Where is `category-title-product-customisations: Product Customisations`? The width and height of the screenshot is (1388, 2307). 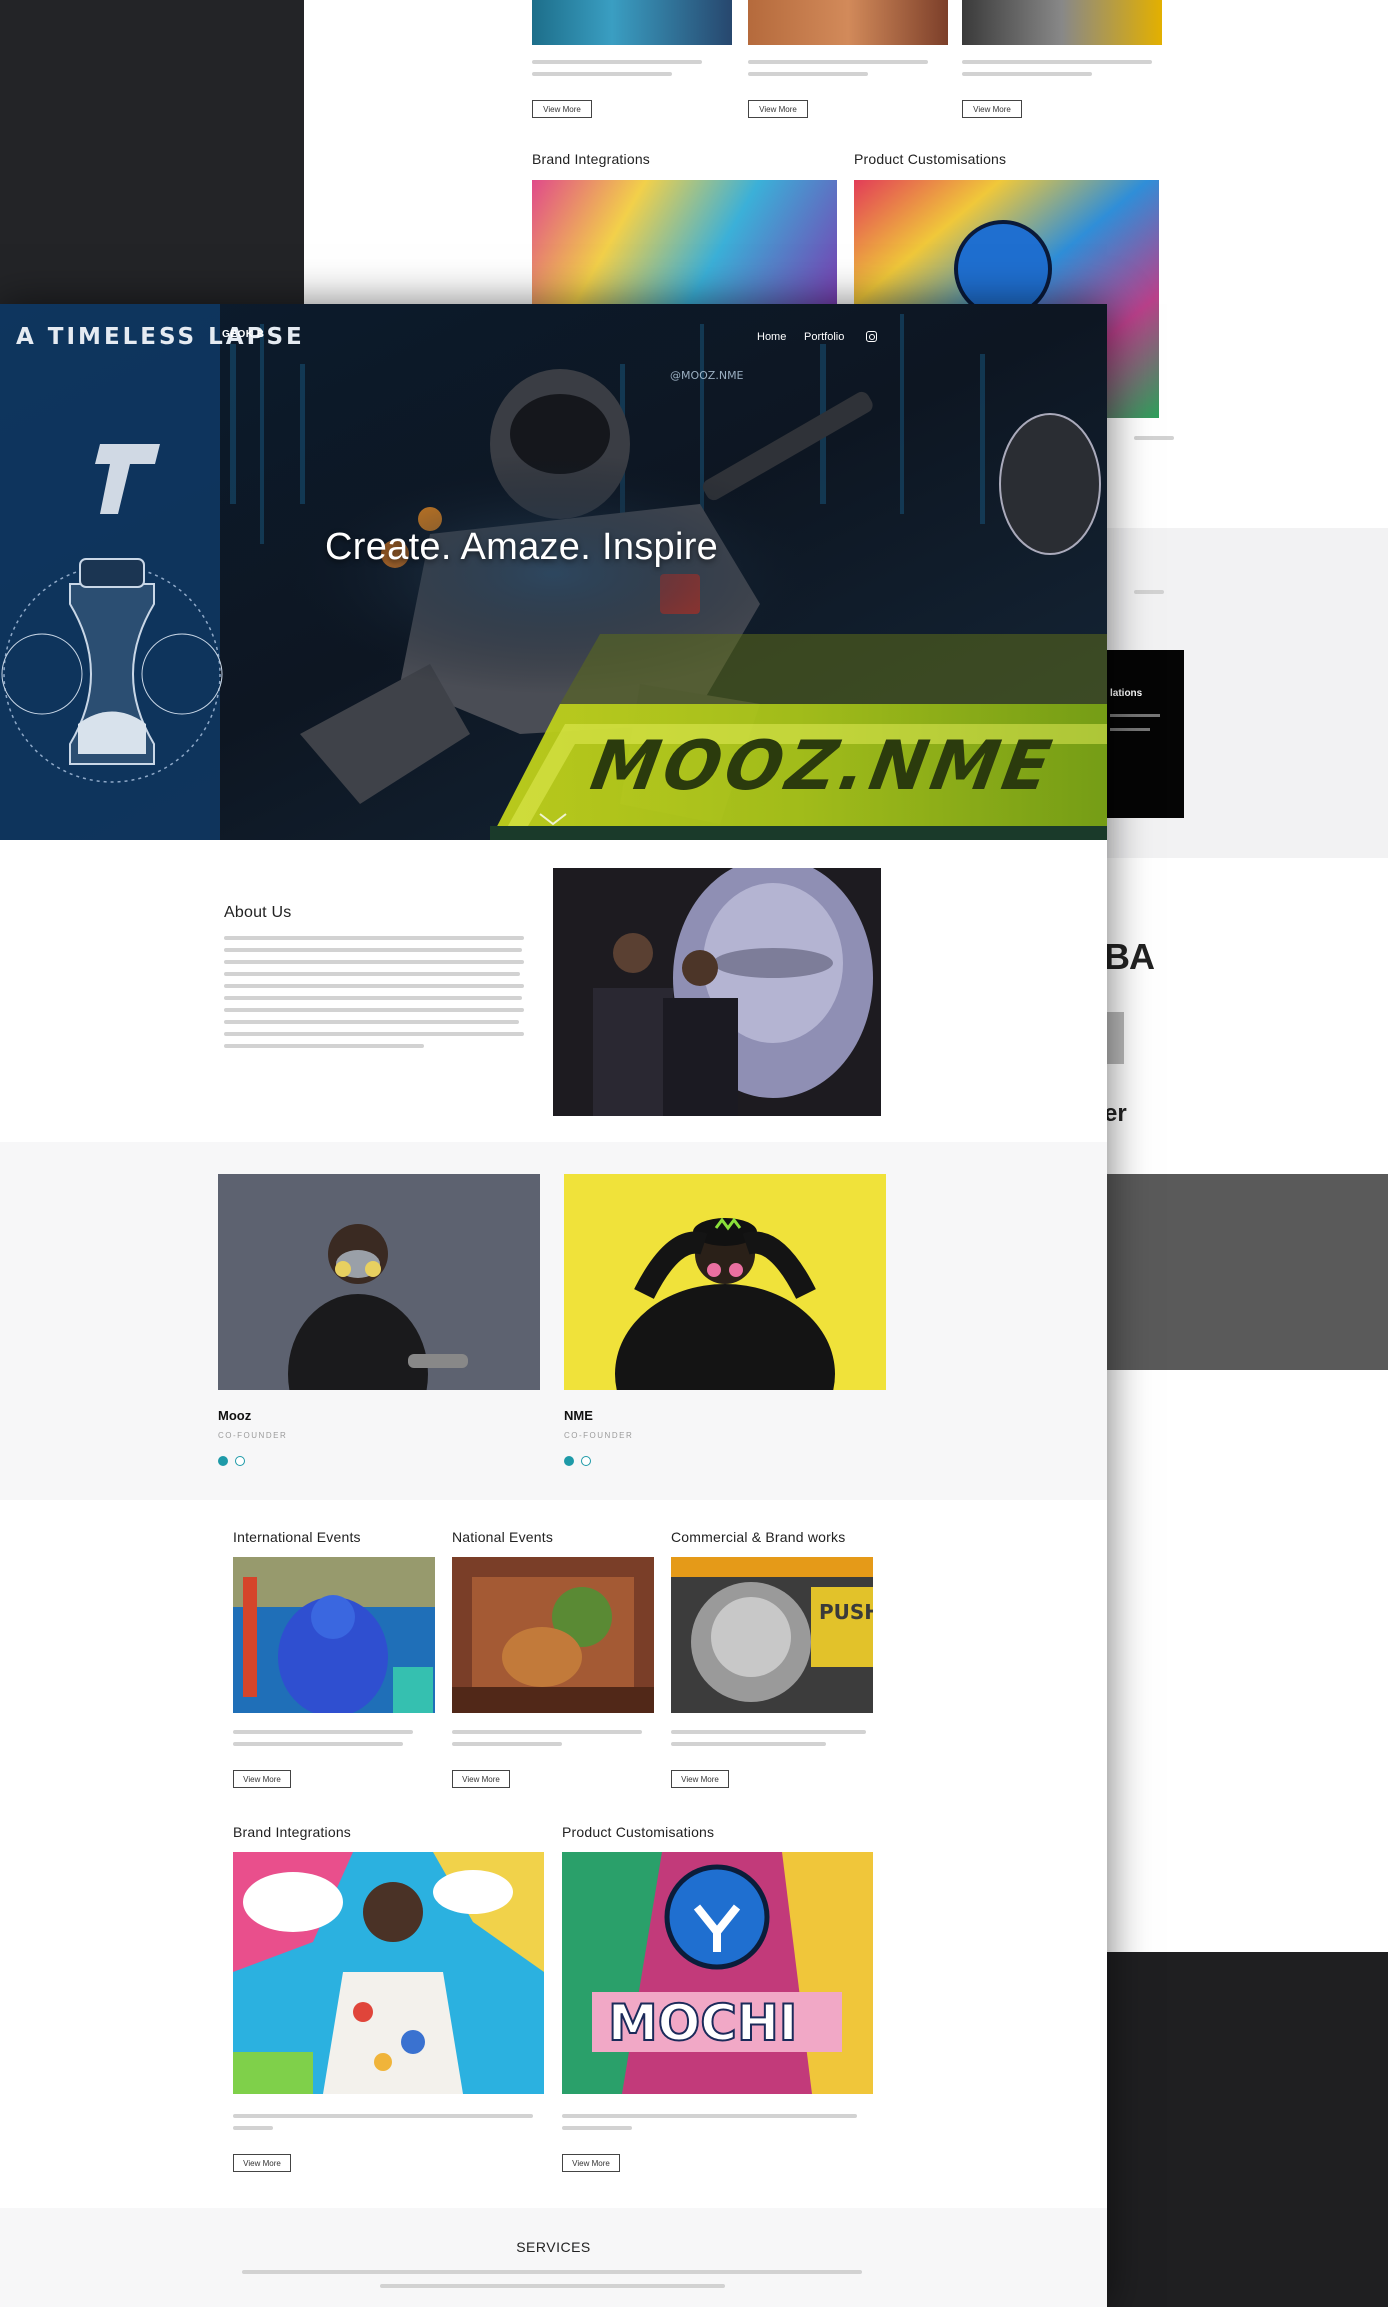
category-title-product-customisations: Product Customisations is located at coordinates (638, 1832).